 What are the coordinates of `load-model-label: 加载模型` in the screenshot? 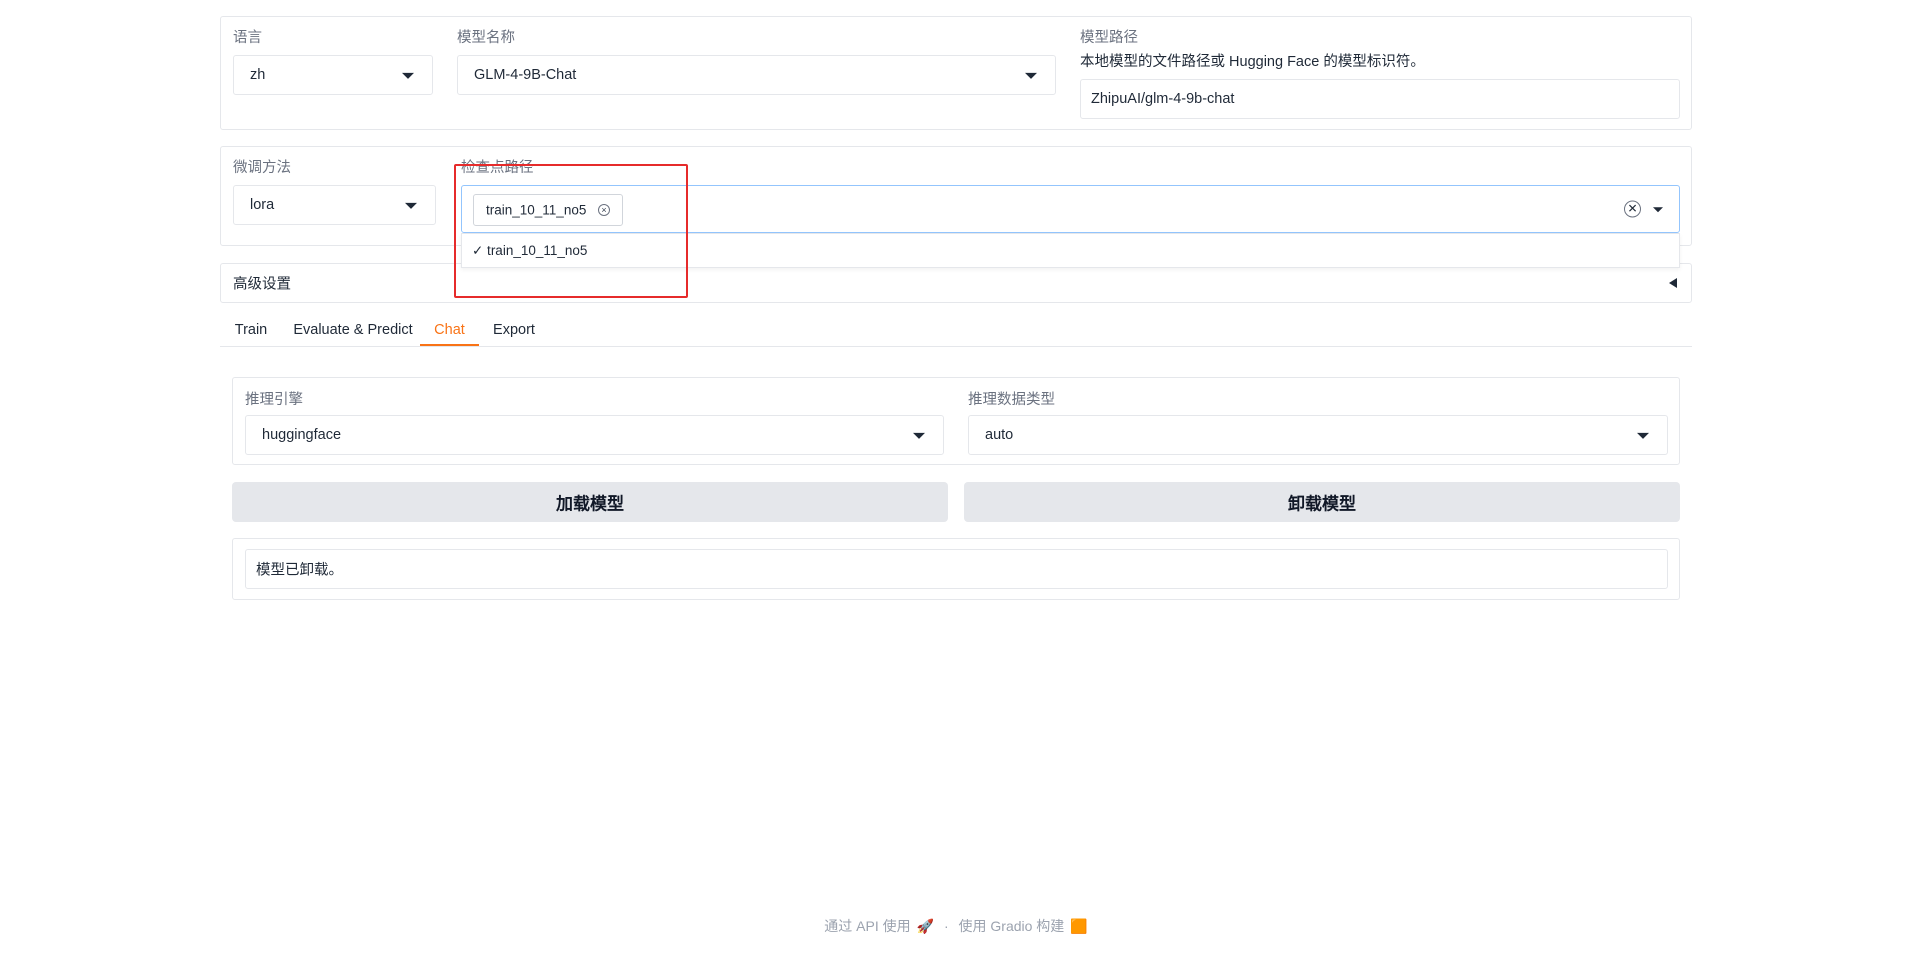 It's located at (590, 504).